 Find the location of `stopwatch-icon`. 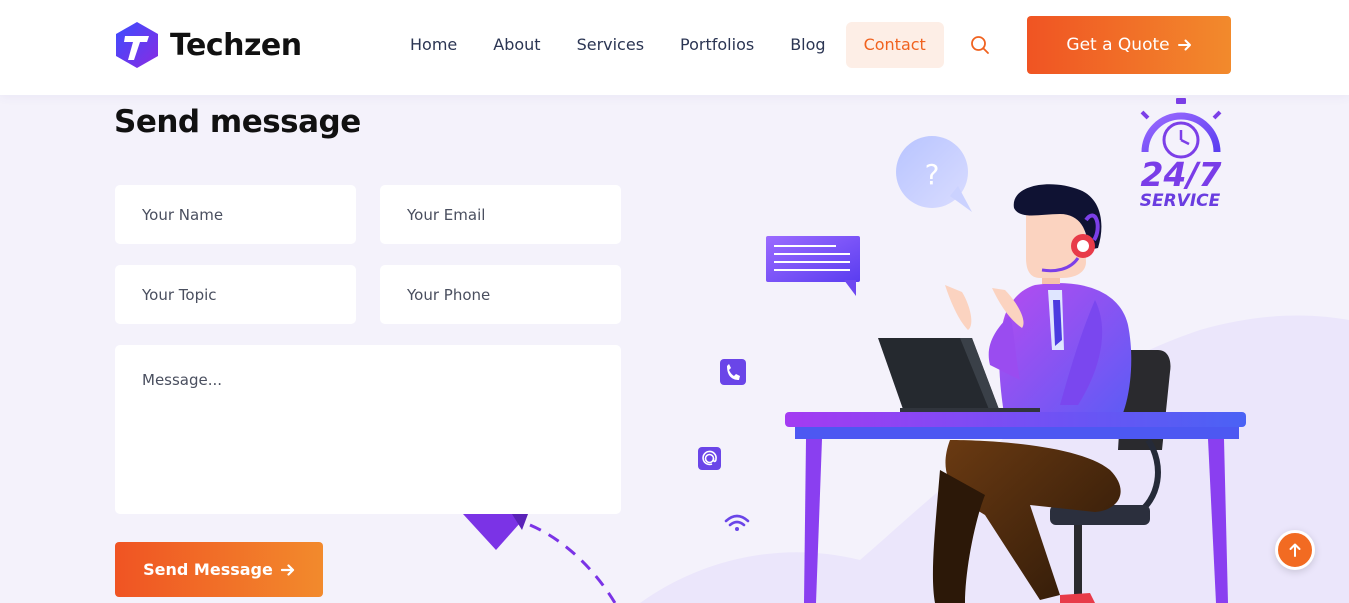

stopwatch-icon is located at coordinates (1181, 128).